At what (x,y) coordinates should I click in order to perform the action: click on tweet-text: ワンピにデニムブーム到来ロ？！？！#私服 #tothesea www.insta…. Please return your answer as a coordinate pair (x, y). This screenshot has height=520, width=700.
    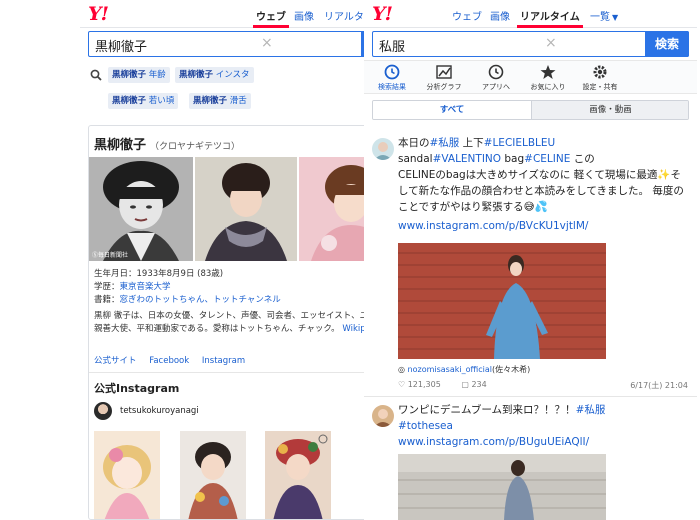
    Looking at the image, I should click on (543, 426).